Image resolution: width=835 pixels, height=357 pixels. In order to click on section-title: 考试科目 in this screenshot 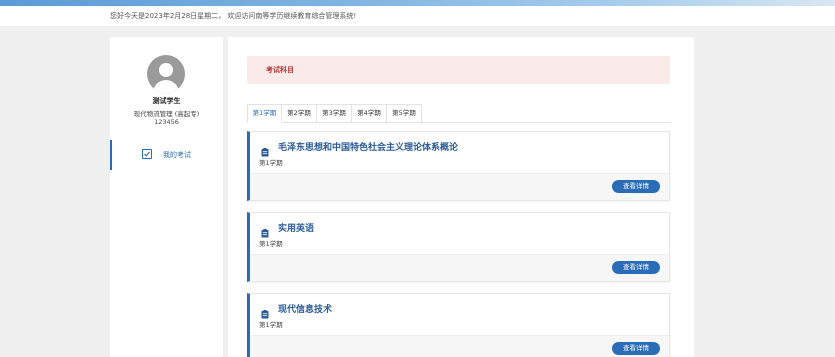, I will do `click(280, 70)`.